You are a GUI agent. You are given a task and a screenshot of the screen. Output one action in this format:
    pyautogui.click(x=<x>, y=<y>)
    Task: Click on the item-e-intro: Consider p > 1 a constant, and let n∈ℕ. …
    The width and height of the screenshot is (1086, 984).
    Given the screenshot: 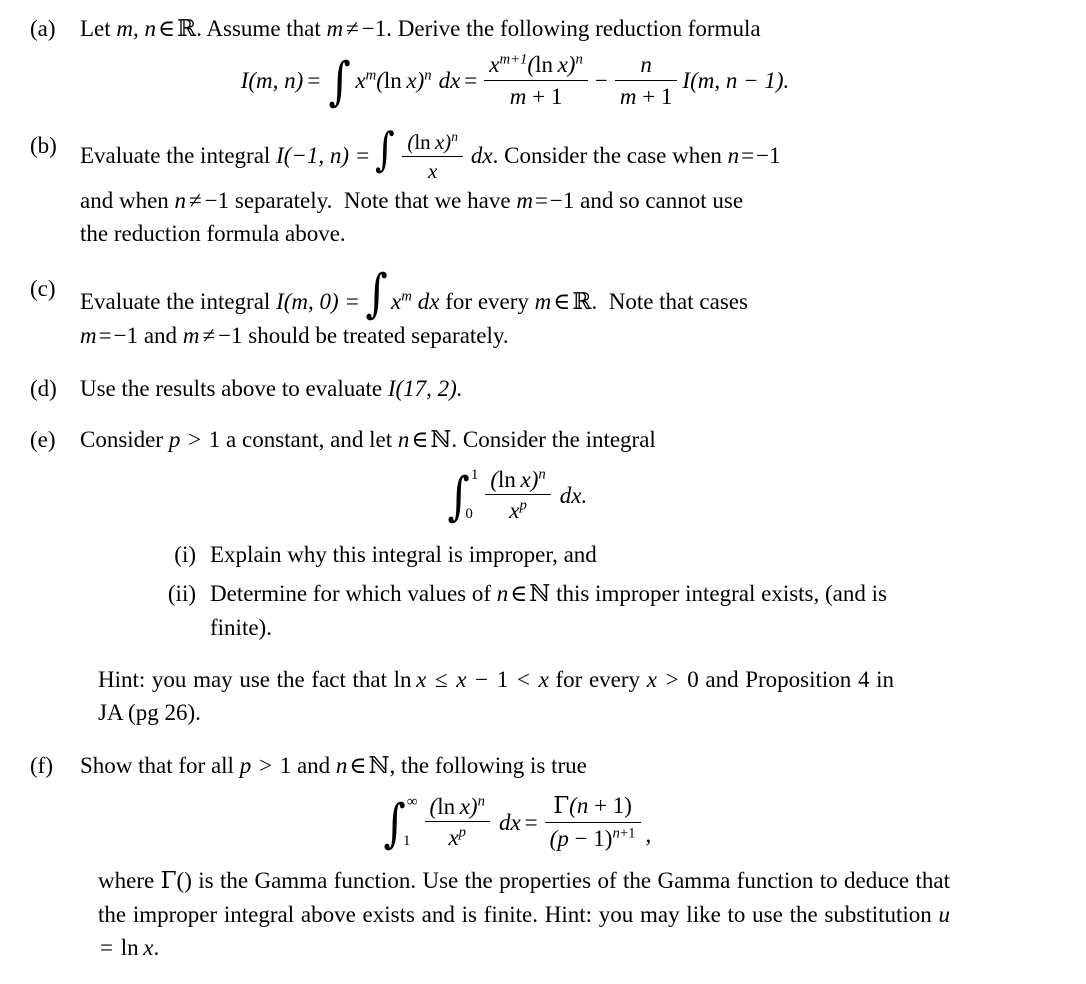 What is the action you would take?
    pyautogui.click(x=368, y=439)
    